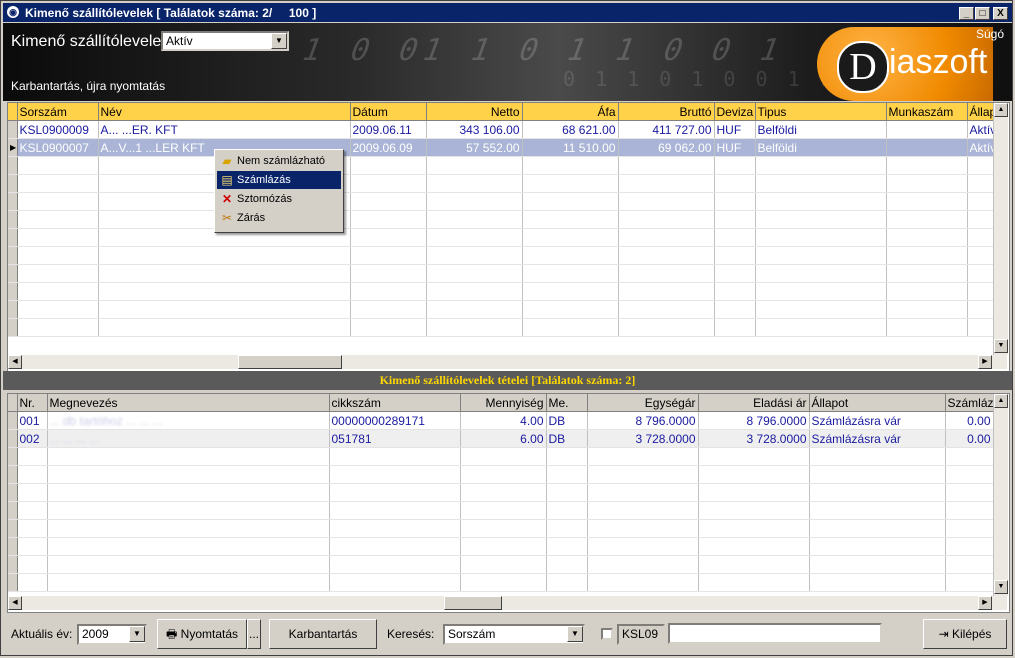  I want to click on exit-button: ⇥ Kilépés, so click(965, 634).